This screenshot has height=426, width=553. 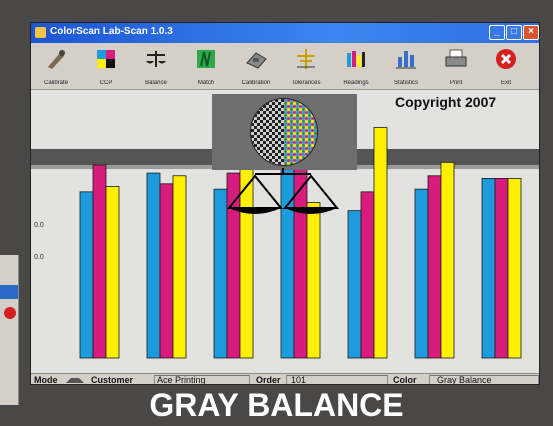 I want to click on maximize-button: □, so click(x=514, y=32).